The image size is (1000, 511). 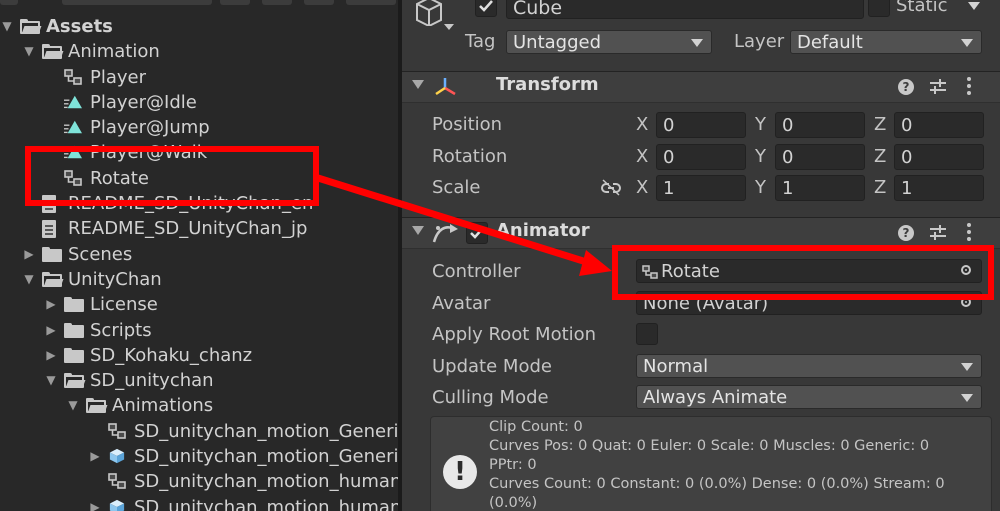 What do you see at coordinates (880, 124) in the screenshot?
I see `axis-z-label: Z` at bounding box center [880, 124].